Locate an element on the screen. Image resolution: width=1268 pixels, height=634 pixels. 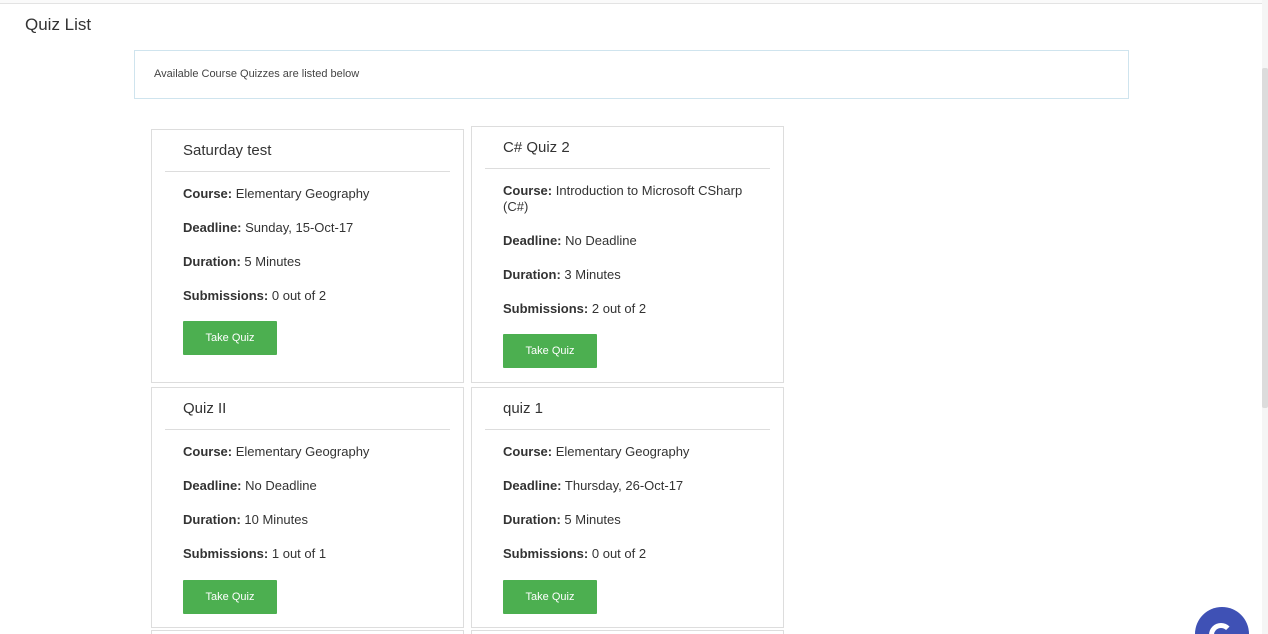
top-bar is located at coordinates (631, 2).